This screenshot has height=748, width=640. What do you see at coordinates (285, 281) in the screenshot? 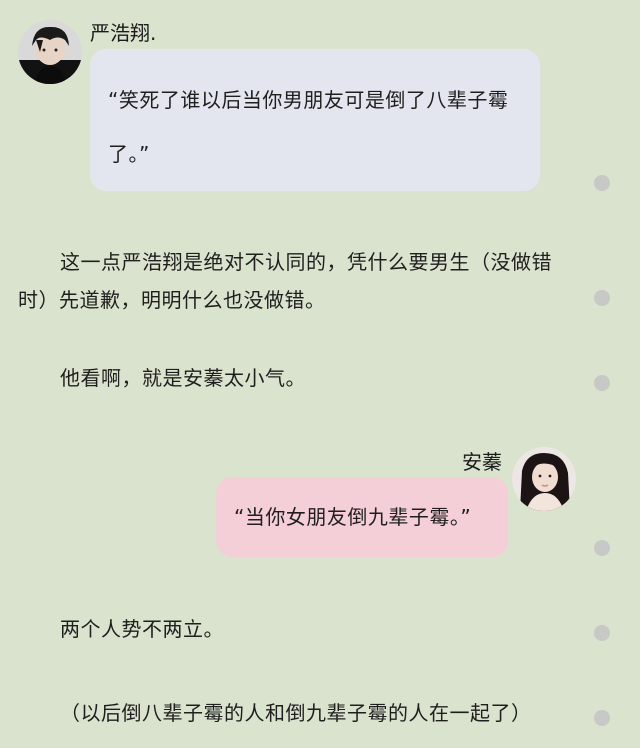
I see `narration-paragraph-1: 这一点严浩翔是绝对不认同的，凭什么要男生（没做错 时）先道歉，明明什么也没做错。` at bounding box center [285, 281].